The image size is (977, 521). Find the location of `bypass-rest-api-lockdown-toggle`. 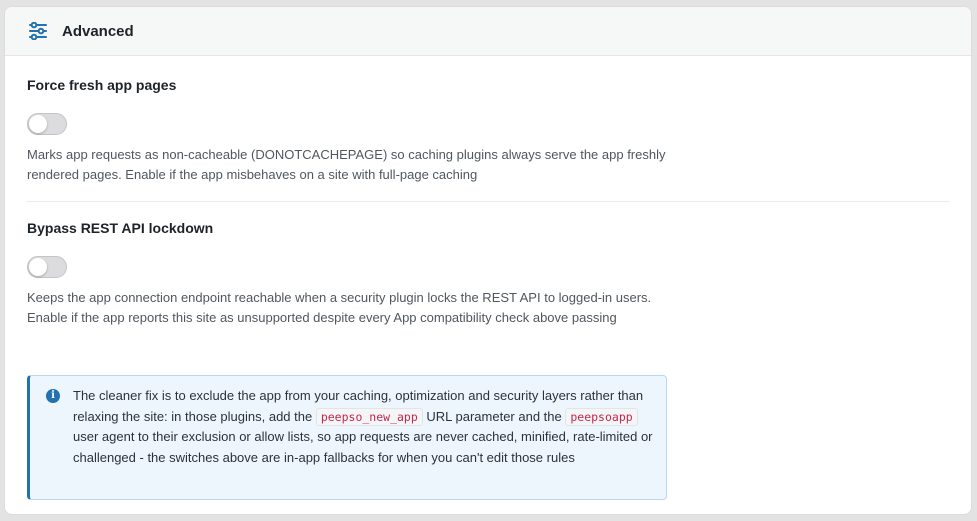

bypass-rest-api-lockdown-toggle is located at coordinates (47, 267).